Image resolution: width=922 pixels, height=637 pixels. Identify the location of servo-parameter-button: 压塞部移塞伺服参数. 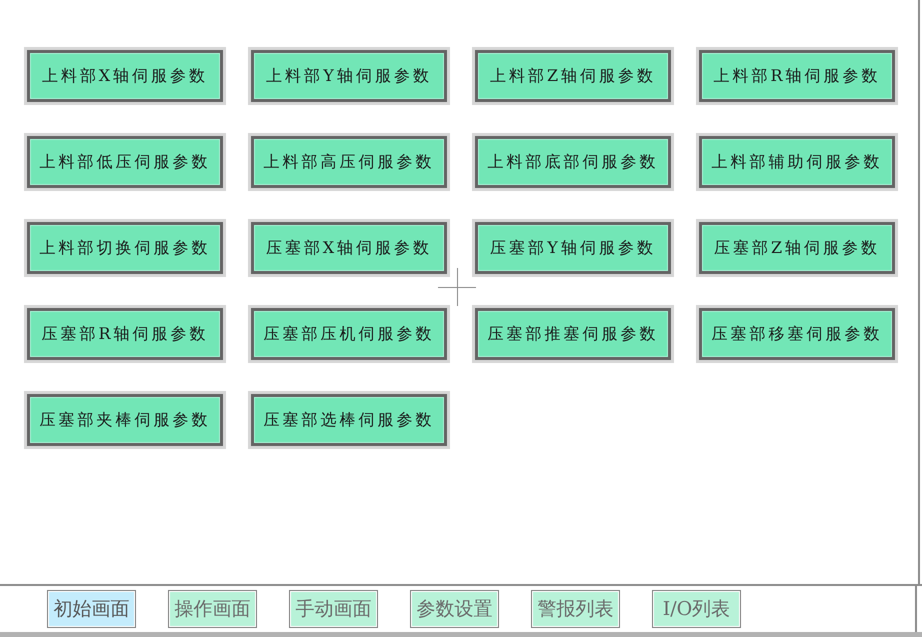
(797, 334).